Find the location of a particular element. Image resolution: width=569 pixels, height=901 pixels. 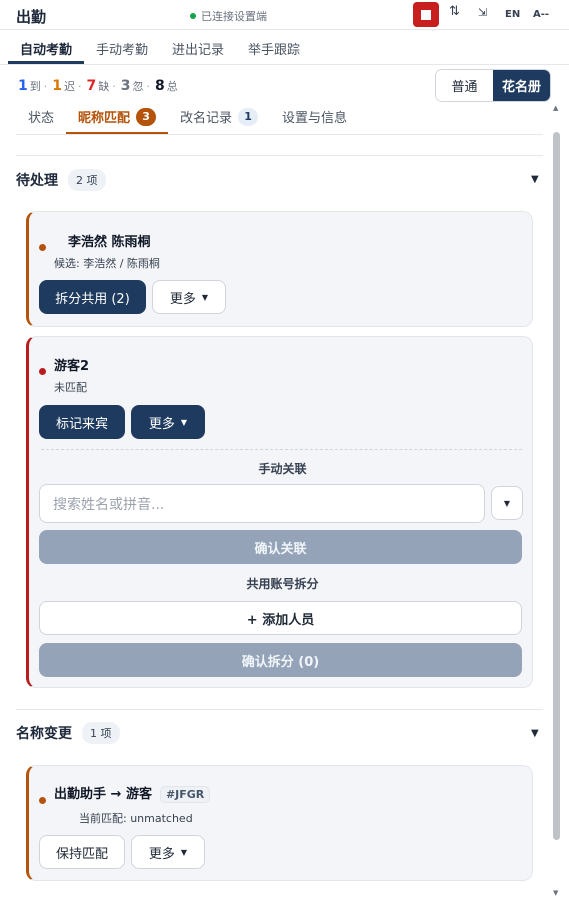

connection-status: 已连接设置端 is located at coordinates (228, 16).